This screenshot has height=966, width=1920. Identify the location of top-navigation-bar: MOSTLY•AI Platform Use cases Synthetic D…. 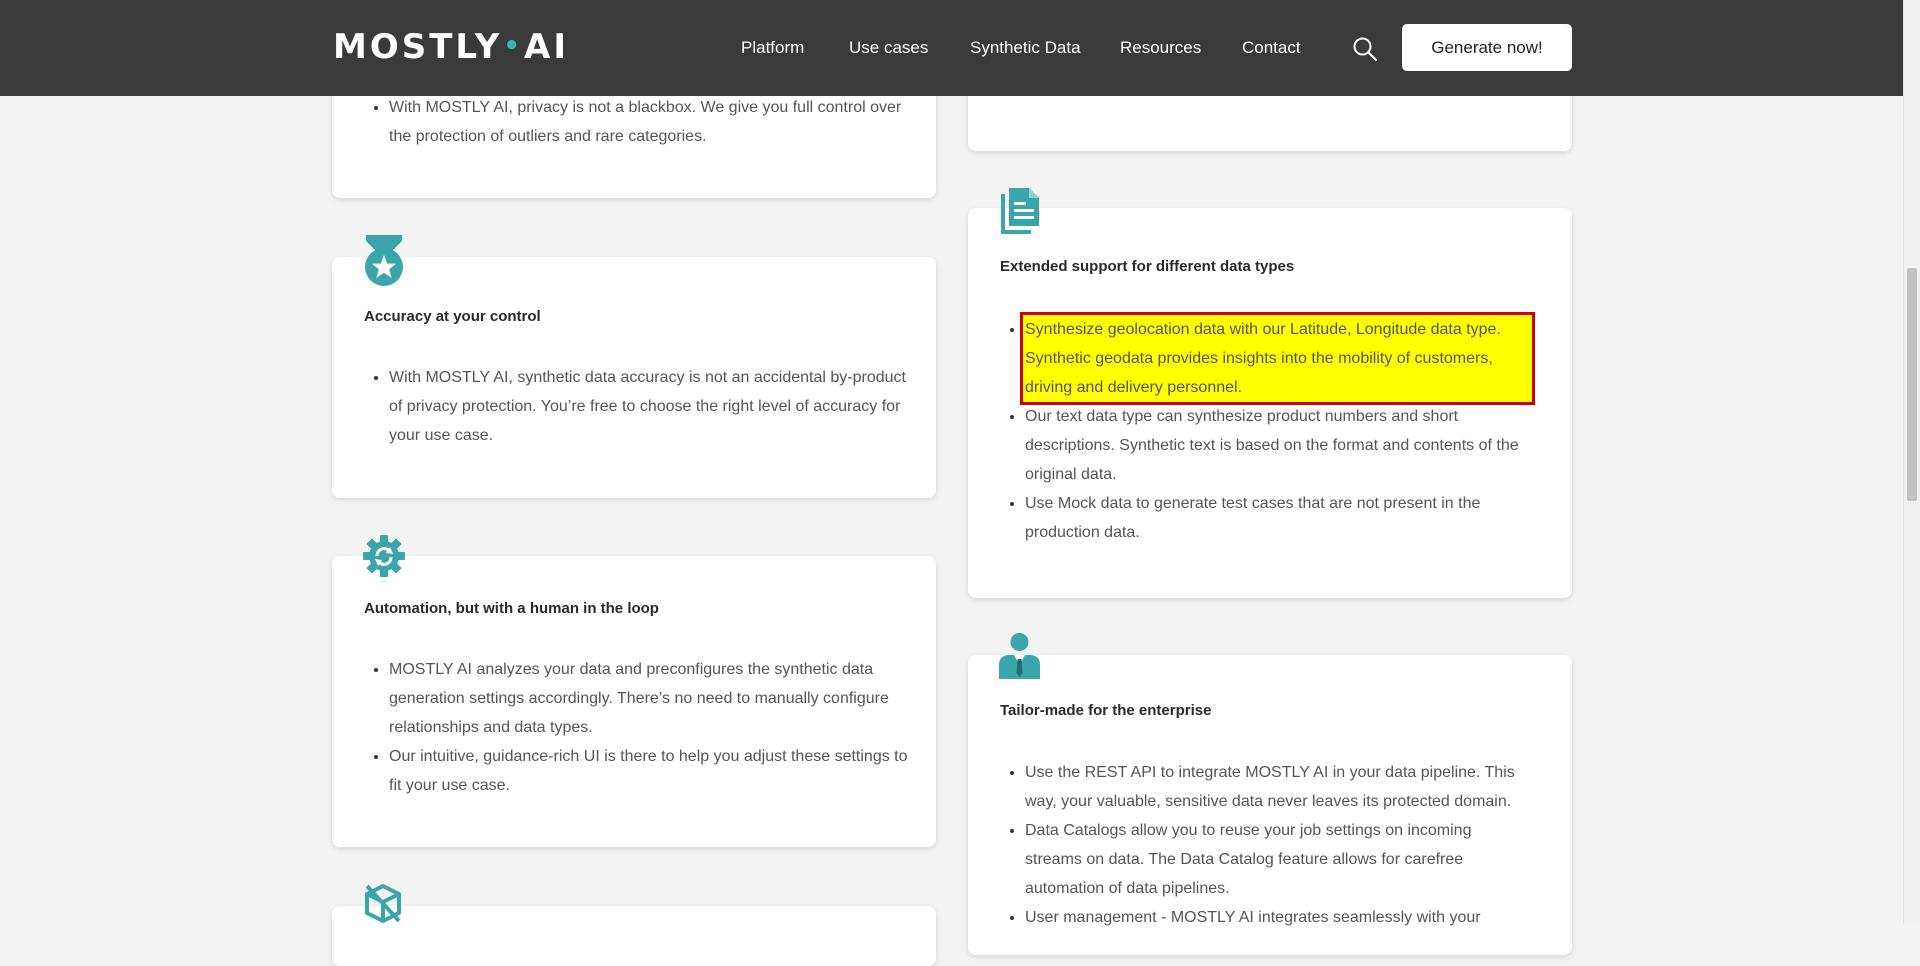
(951, 48).